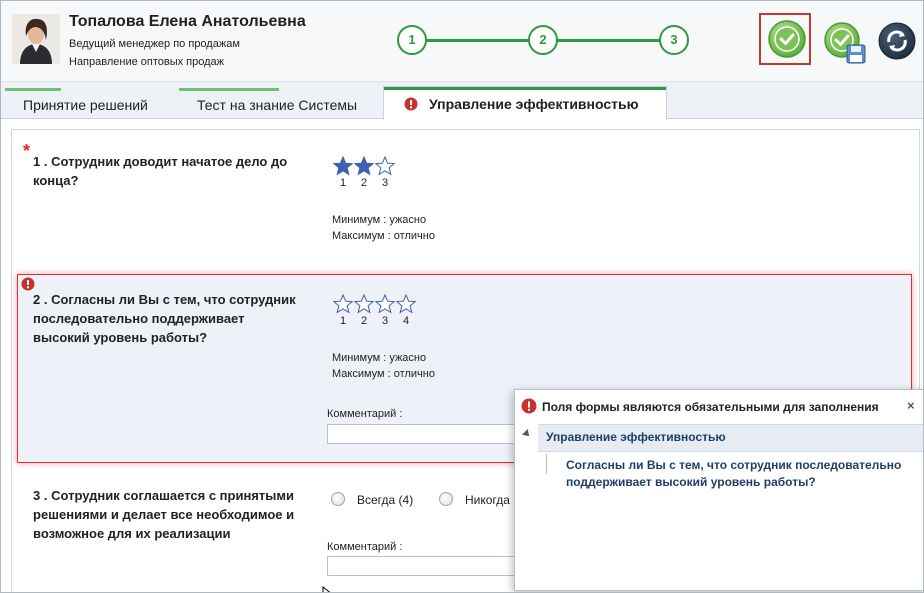 This screenshot has height=593, width=924. What do you see at coordinates (365, 547) in the screenshot?
I see `question-3-comment-label: Комментарий :` at bounding box center [365, 547].